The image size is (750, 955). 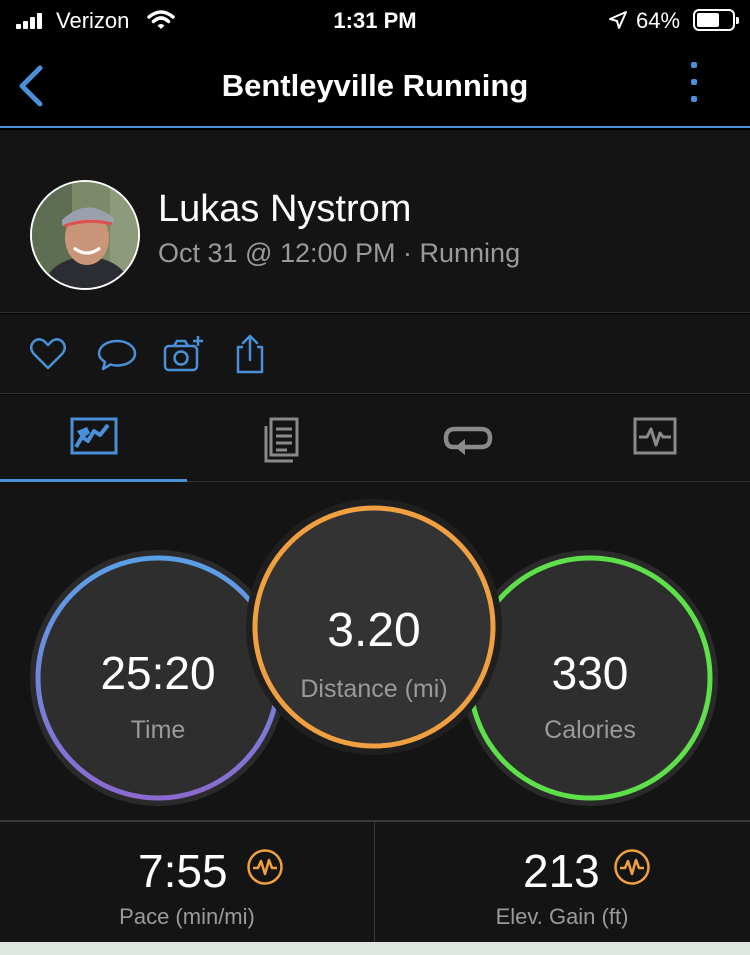 What do you see at coordinates (618, 20) in the screenshot?
I see `location-arrow-icon` at bounding box center [618, 20].